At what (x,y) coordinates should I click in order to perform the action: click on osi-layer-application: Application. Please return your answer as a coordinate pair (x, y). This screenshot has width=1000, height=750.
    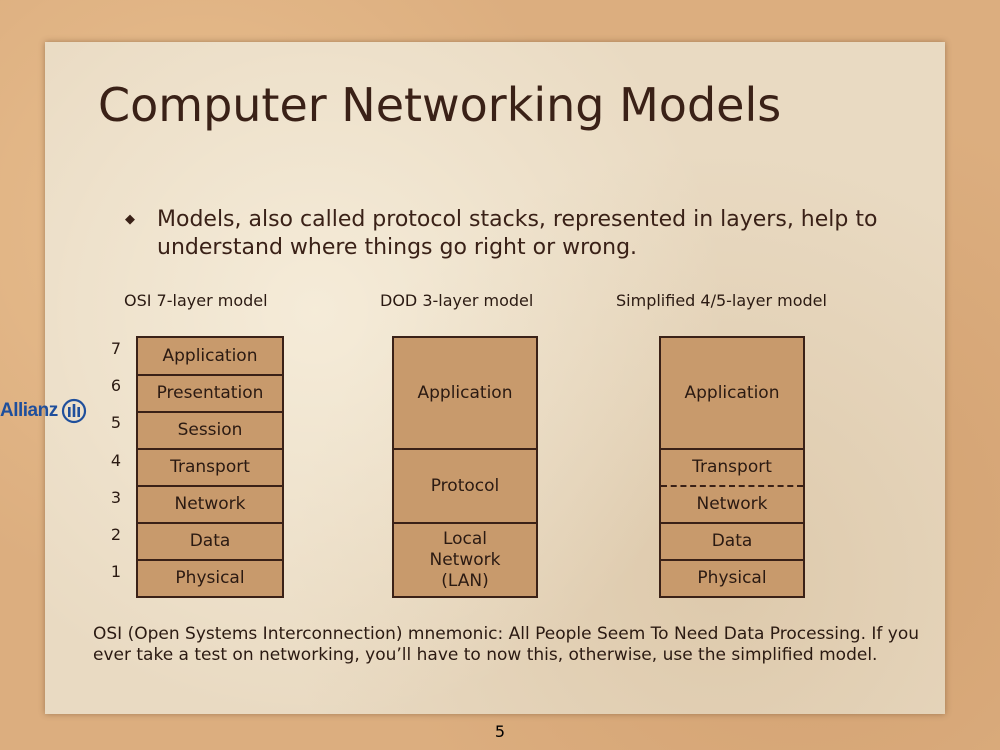
    Looking at the image, I should click on (210, 356).